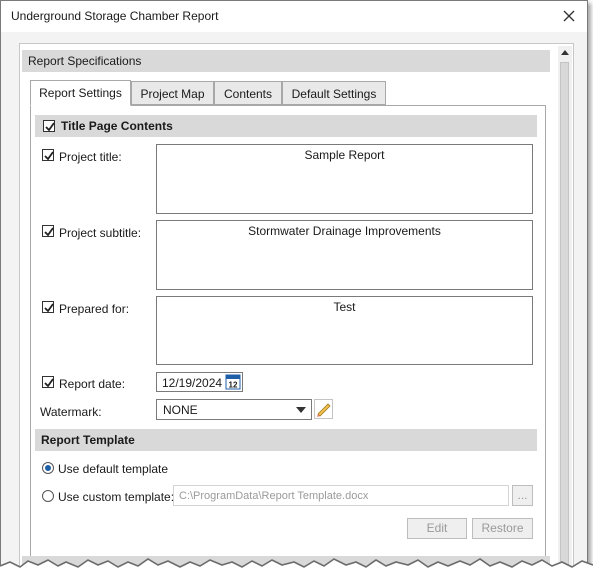 The height and width of the screenshot is (584, 593). I want to click on project-subtitle-label: Project subtitle:, so click(100, 233).